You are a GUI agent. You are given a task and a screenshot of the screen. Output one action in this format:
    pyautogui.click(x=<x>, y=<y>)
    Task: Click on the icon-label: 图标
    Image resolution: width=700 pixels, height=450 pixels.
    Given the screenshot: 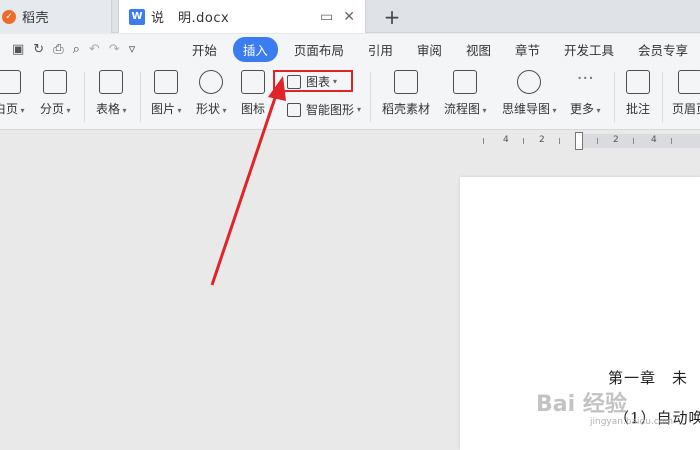 What is the action you would take?
    pyautogui.click(x=253, y=109)
    